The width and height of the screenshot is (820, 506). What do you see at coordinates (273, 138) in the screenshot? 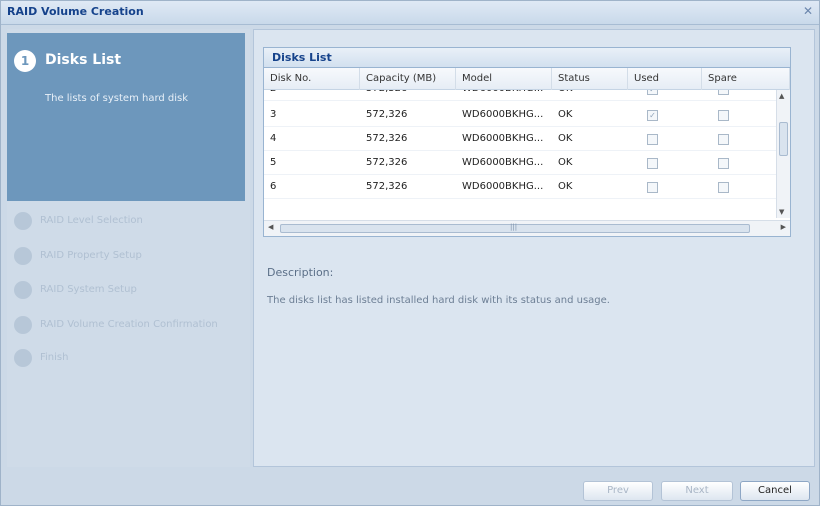
I see `cell-disk-no: 4` at bounding box center [273, 138].